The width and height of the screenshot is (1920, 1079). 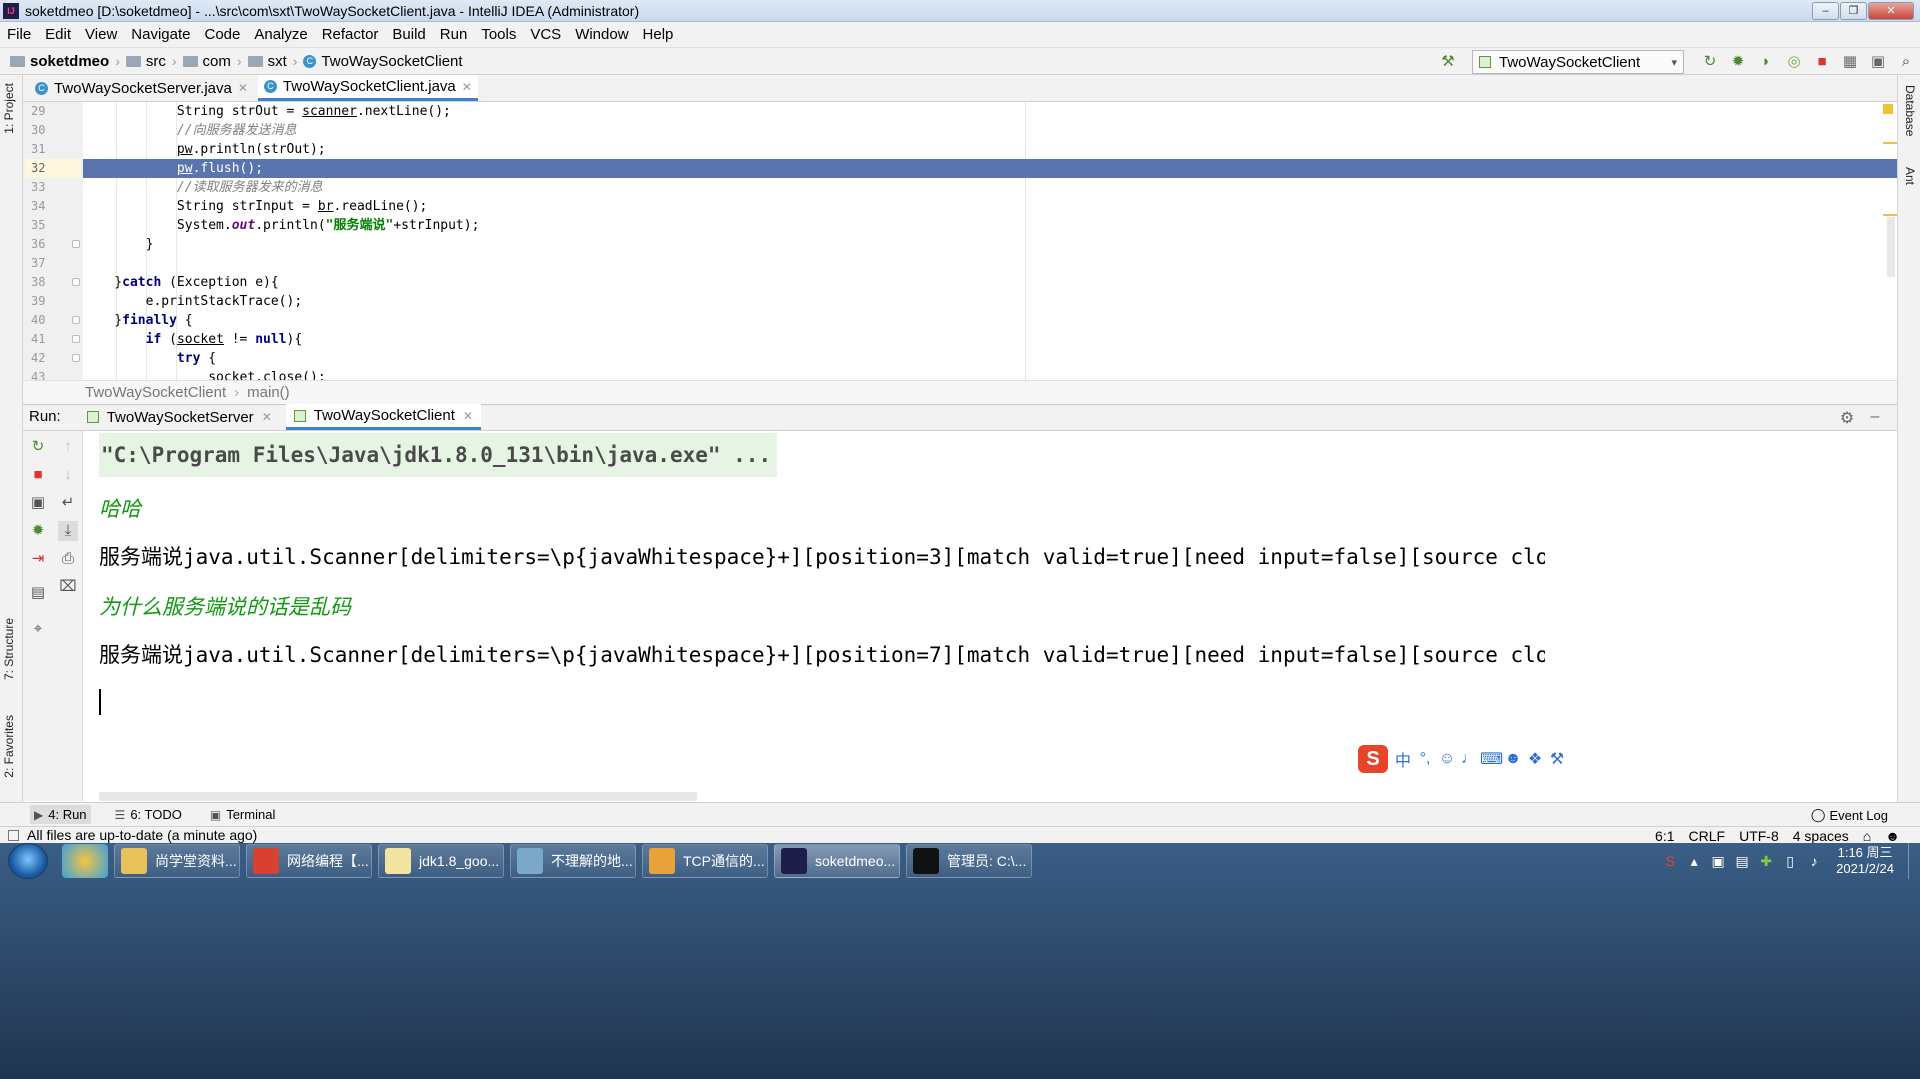 What do you see at coordinates (38, 629) in the screenshot?
I see `pin-icon: ⌖` at bounding box center [38, 629].